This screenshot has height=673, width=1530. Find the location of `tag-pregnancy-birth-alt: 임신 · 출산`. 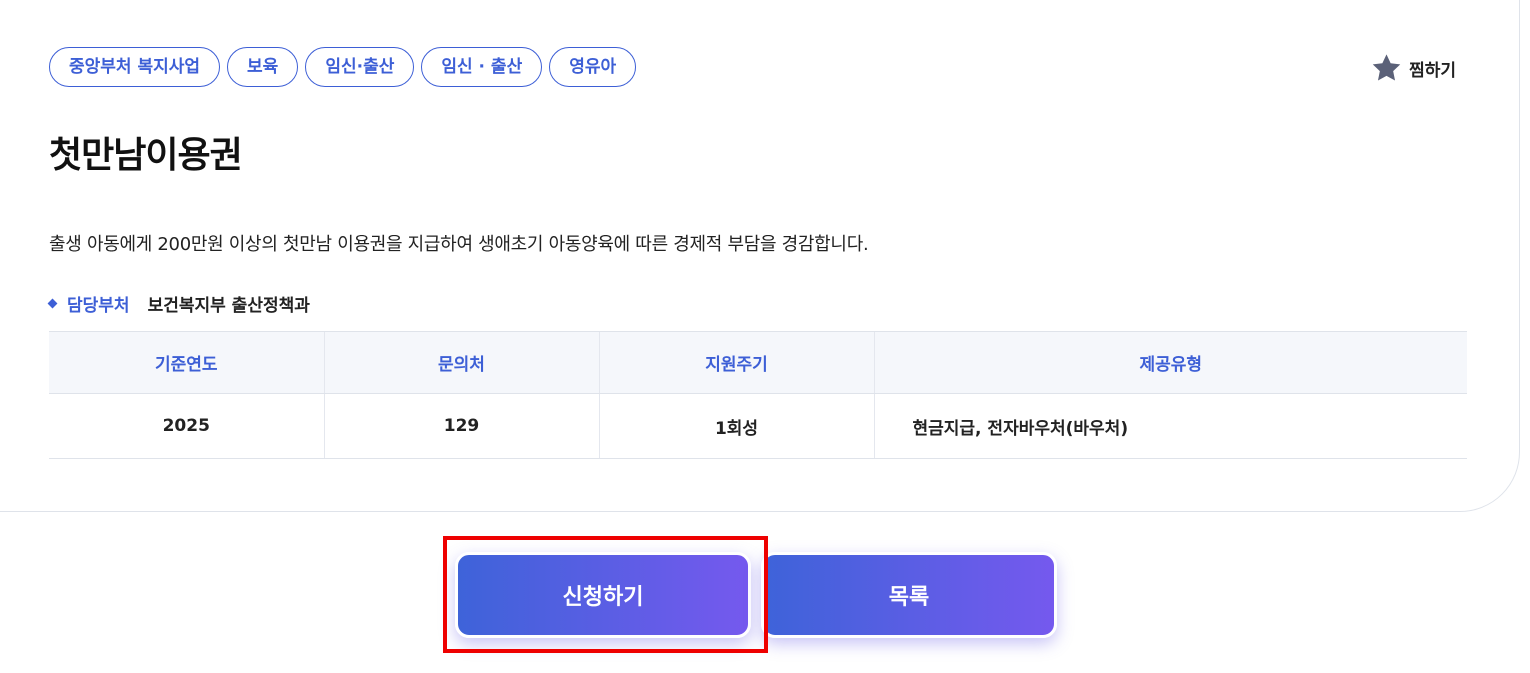

tag-pregnancy-birth-alt: 임신 · 출산 is located at coordinates (482, 67).